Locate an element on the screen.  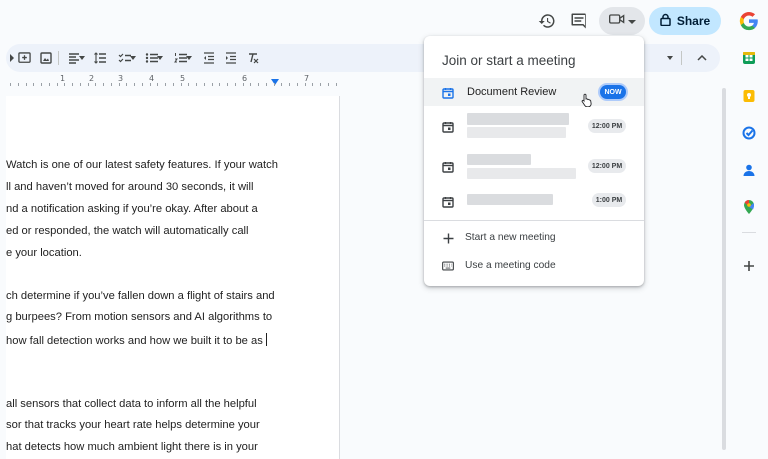
side-panel-rail is located at coordinates (749, 229).